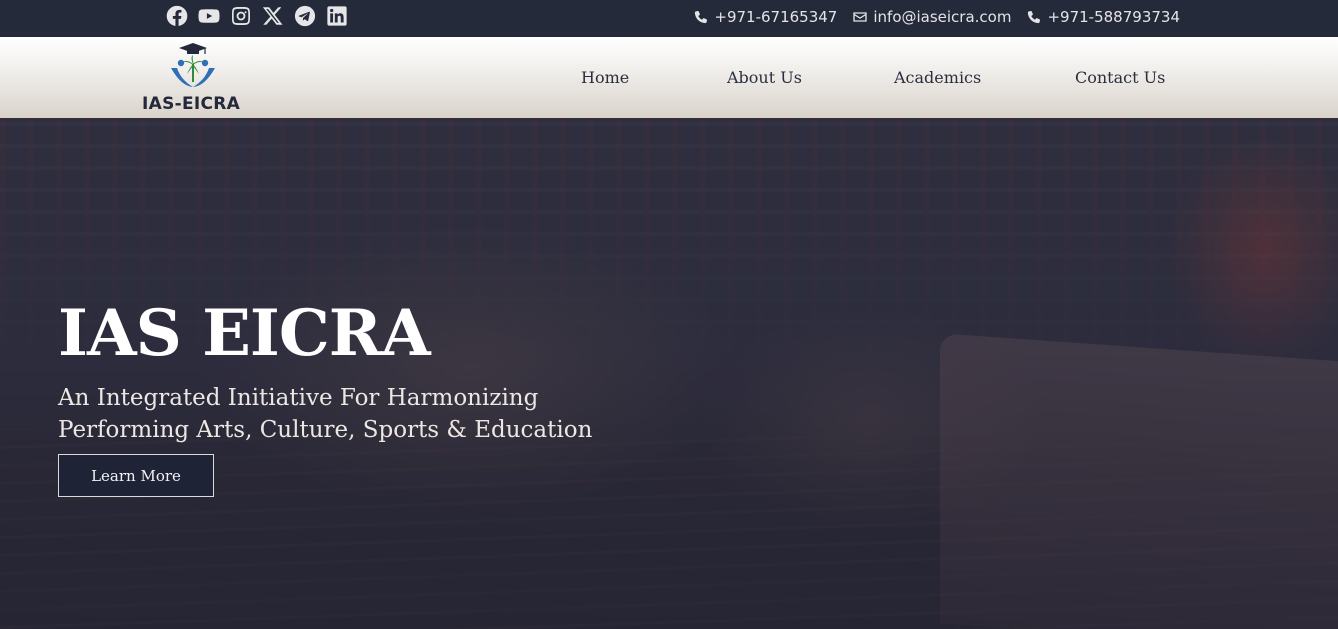 The width and height of the screenshot is (1338, 629). I want to click on nav-home: Home, so click(605, 77).